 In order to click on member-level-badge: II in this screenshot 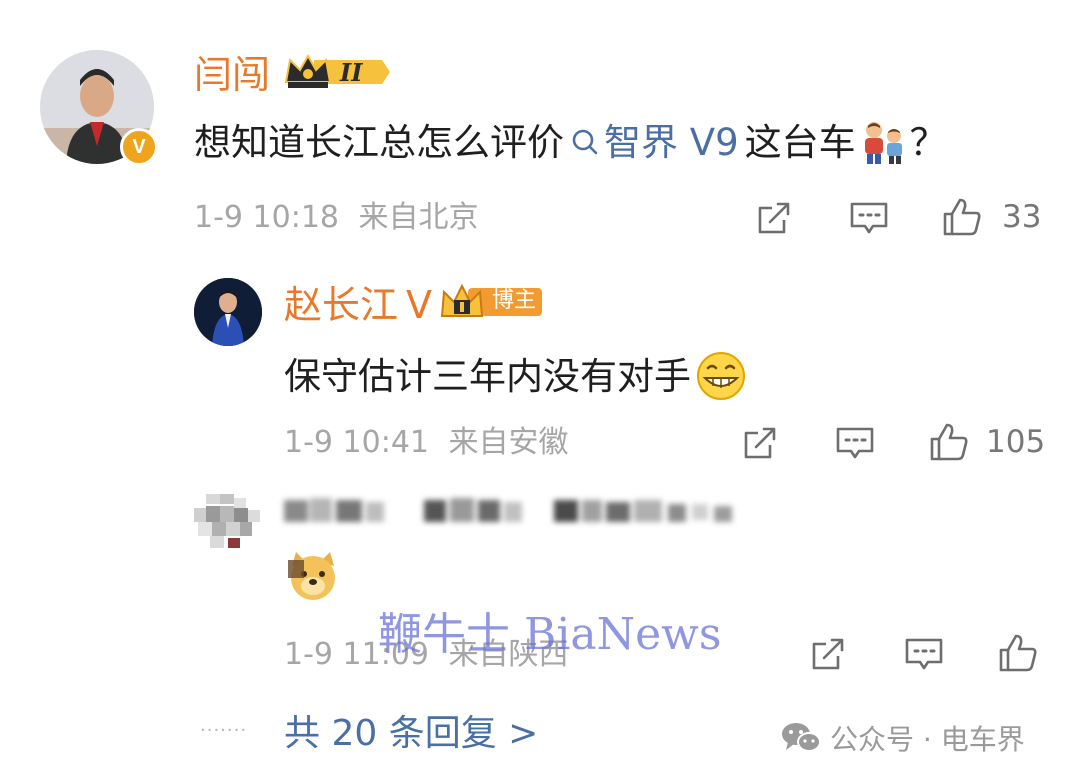, I will do `click(337, 72)`.